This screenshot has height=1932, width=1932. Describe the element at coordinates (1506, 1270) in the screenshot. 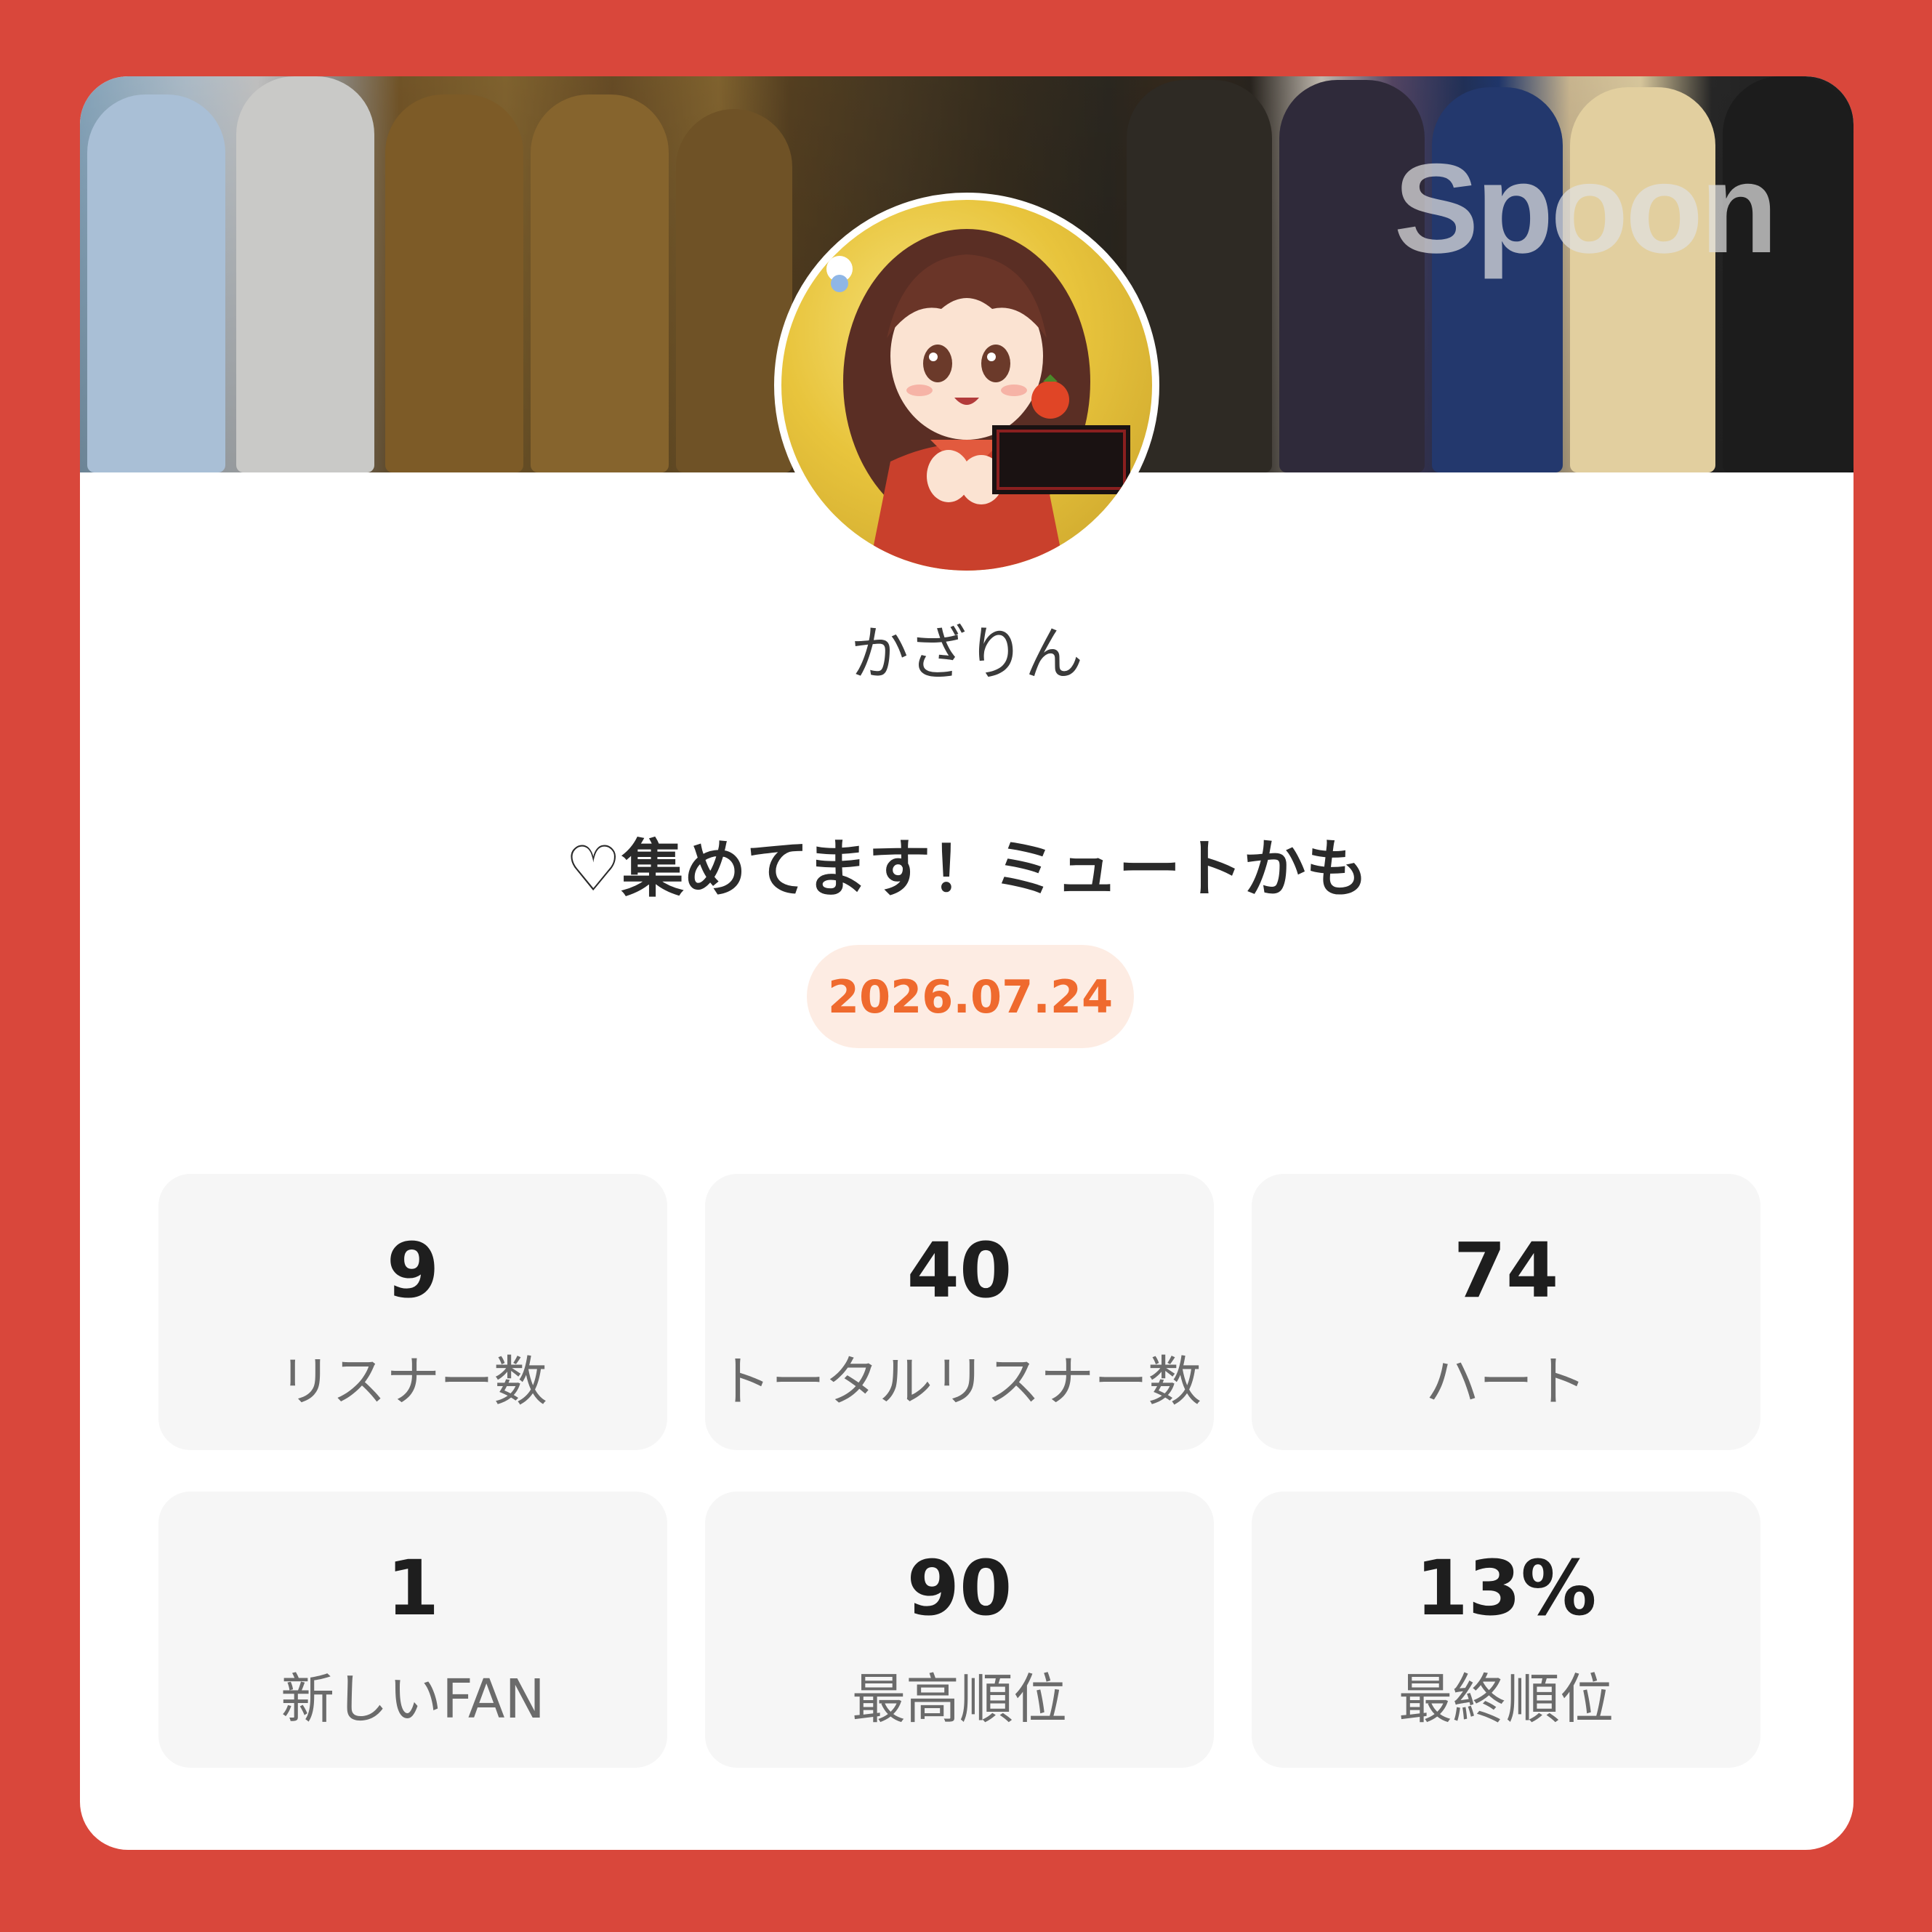

I see `stat-value: 74` at that location.